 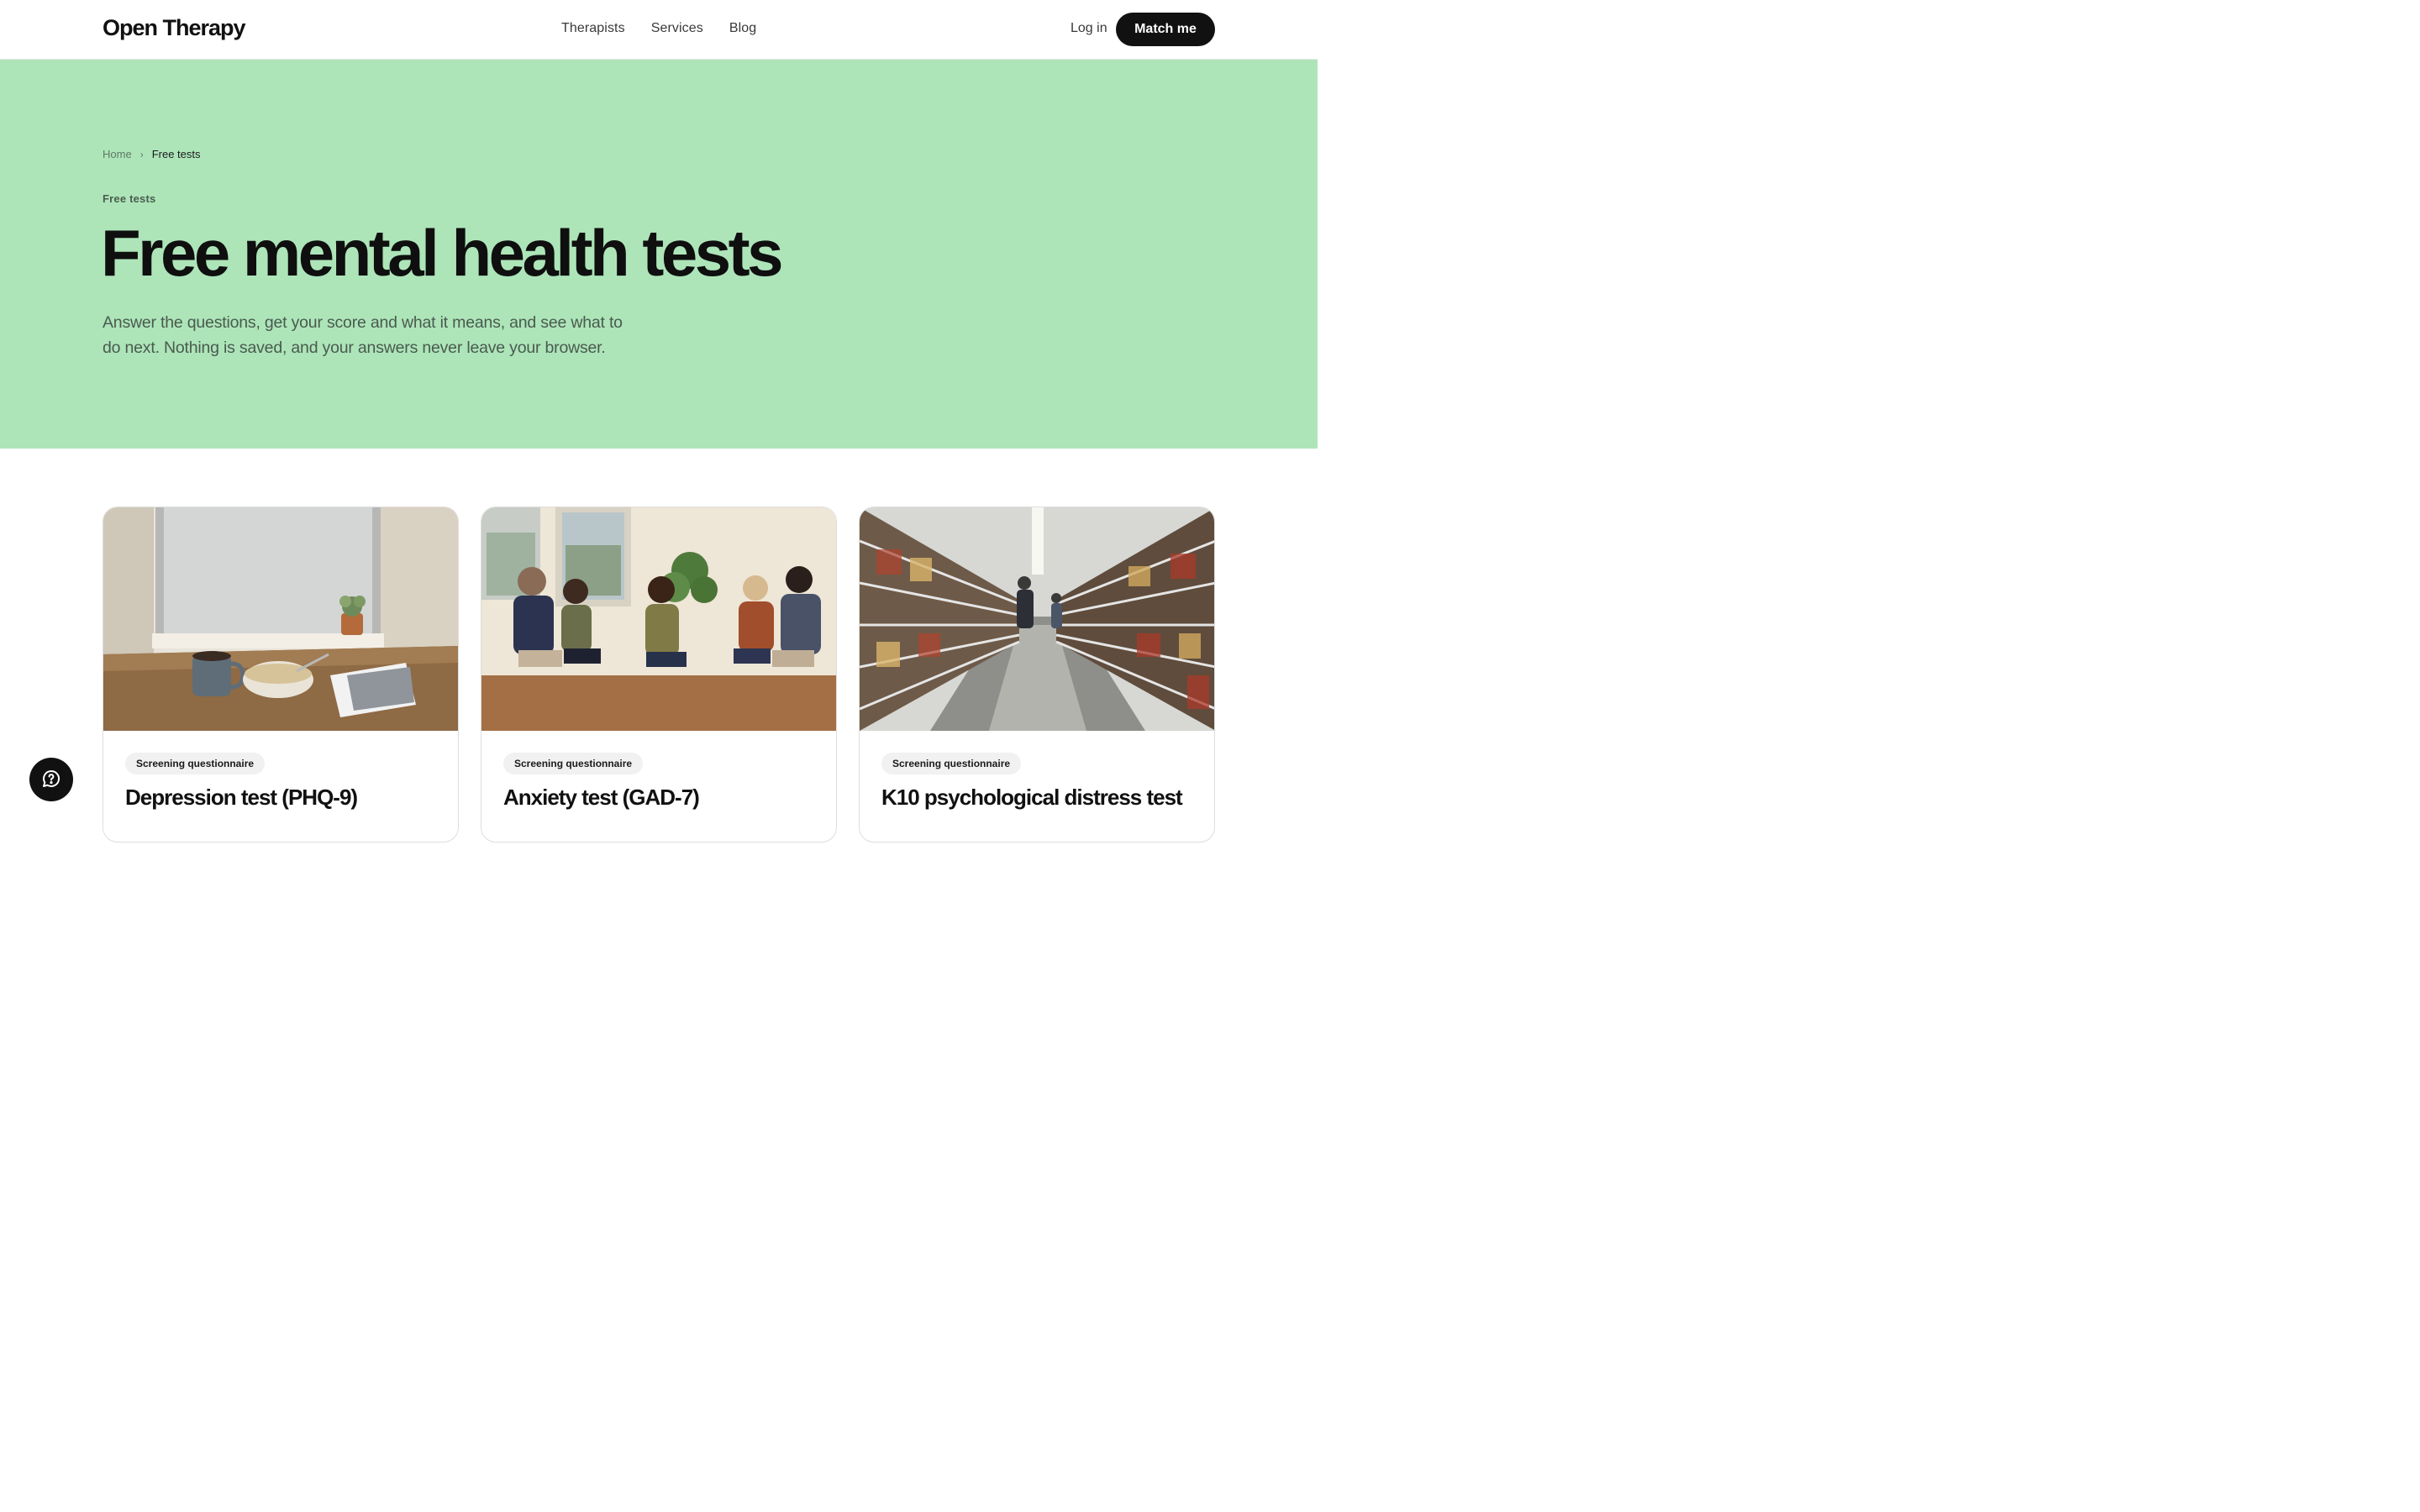 I want to click on help-chat-icon, so click(x=51, y=780).